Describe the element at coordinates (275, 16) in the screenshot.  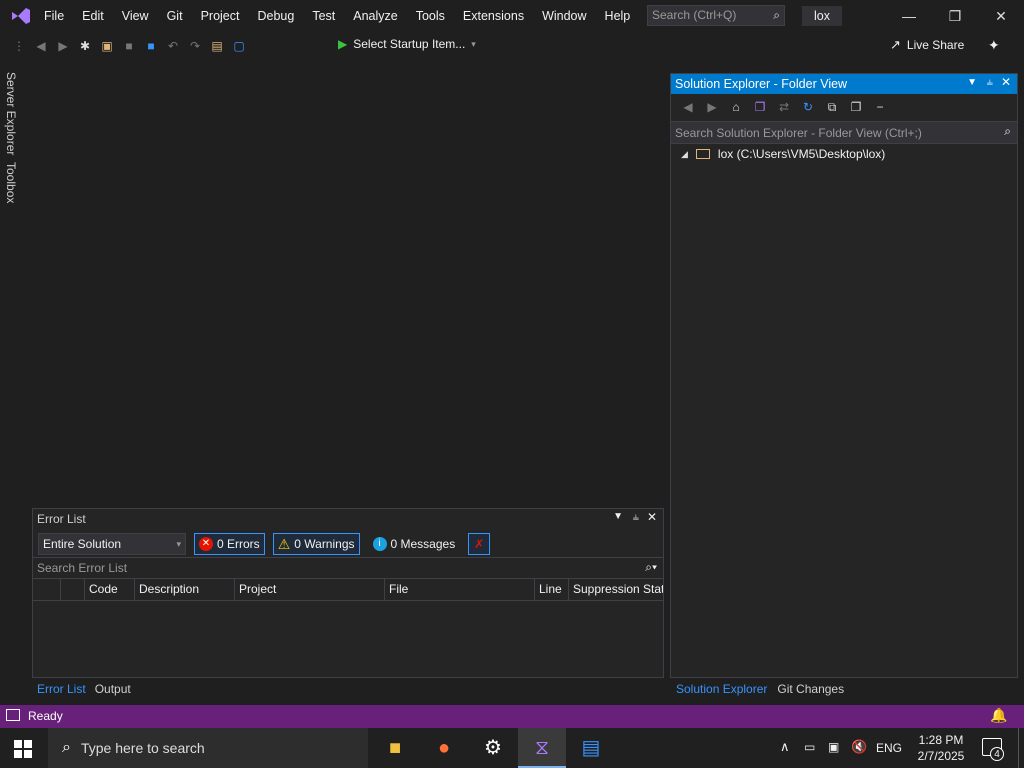
I see `menu-debug: Debug` at that location.